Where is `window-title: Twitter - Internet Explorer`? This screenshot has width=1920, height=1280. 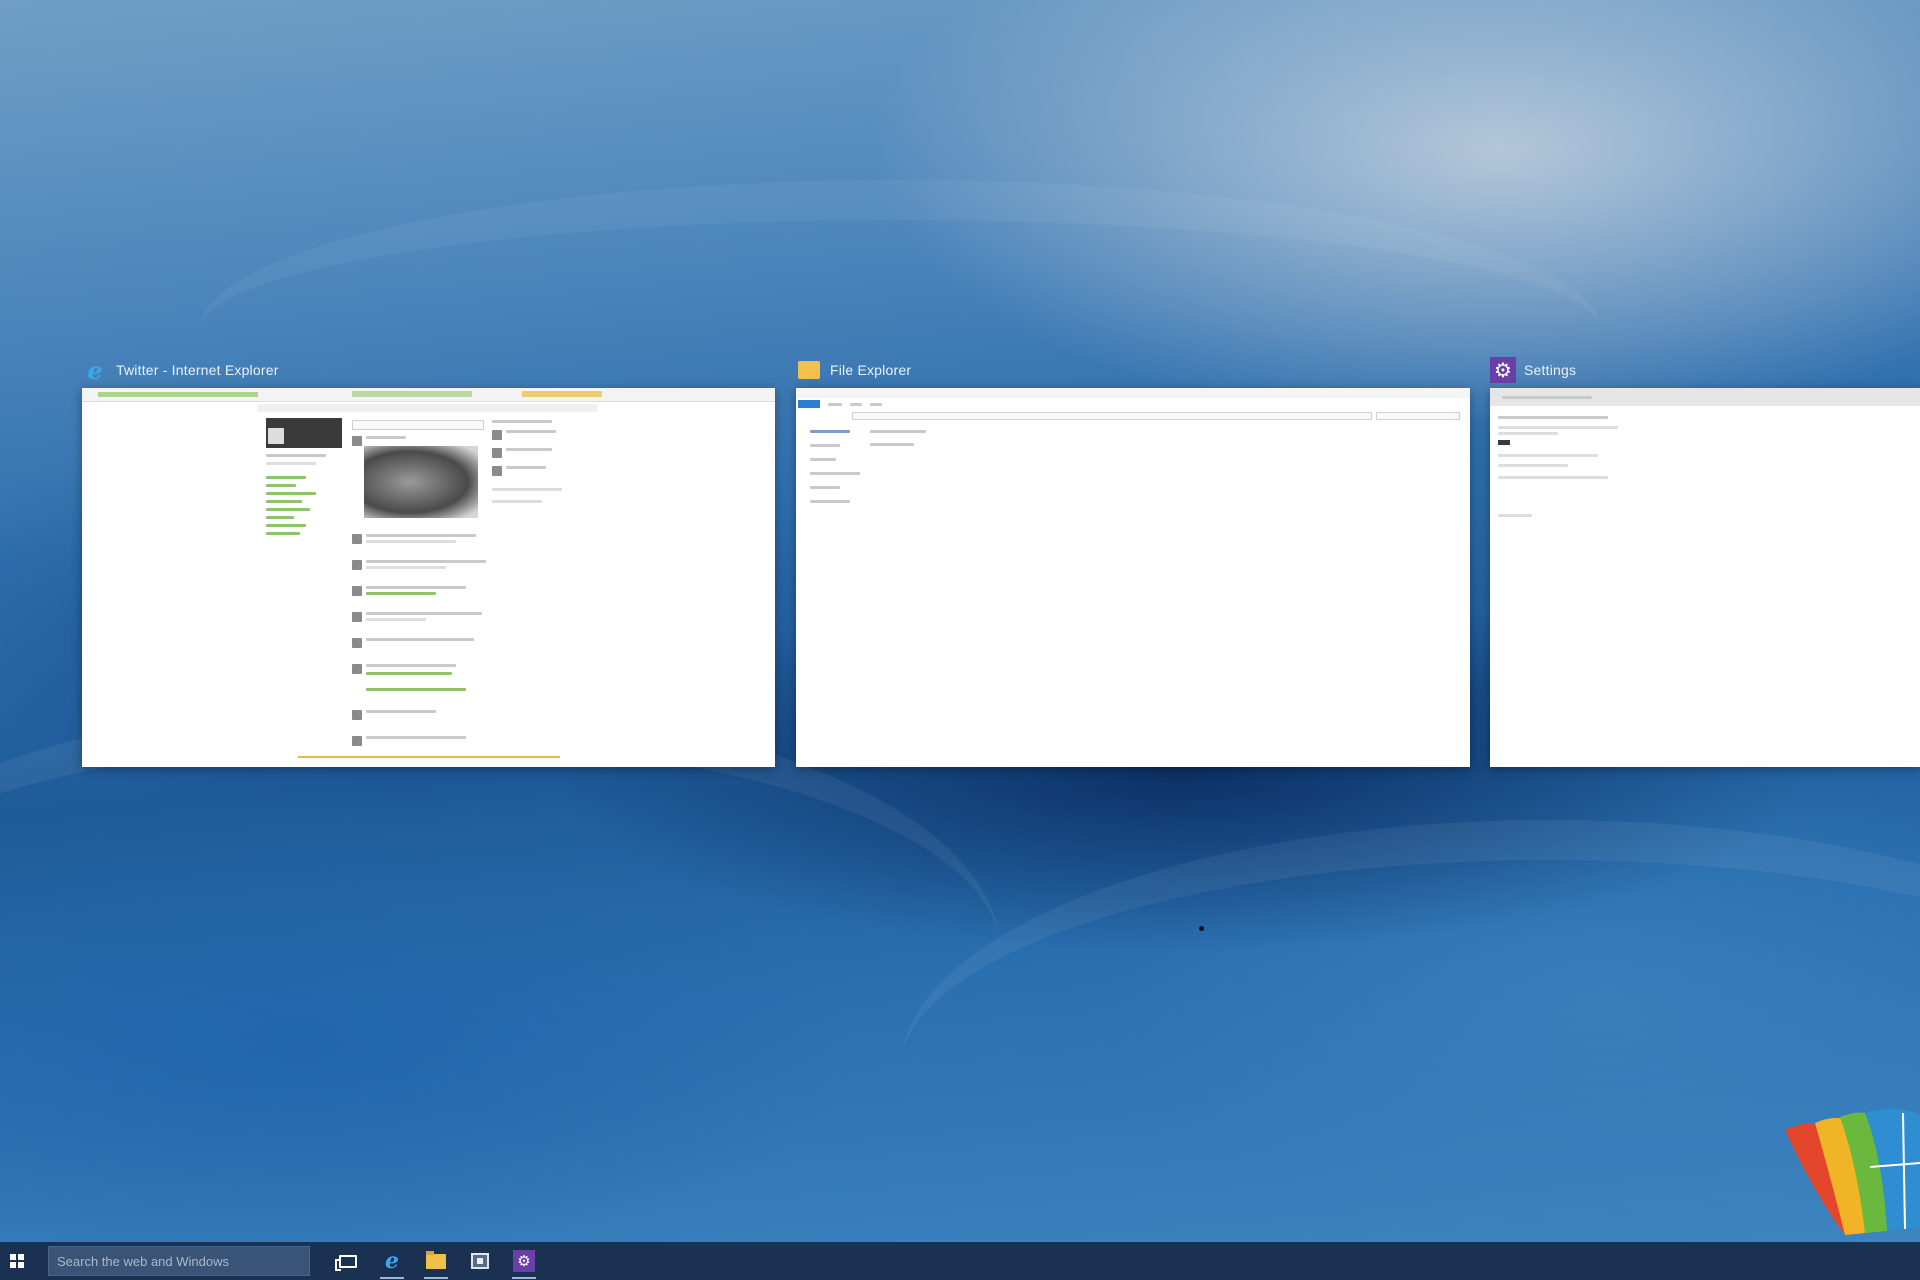 window-title: Twitter - Internet Explorer is located at coordinates (197, 370).